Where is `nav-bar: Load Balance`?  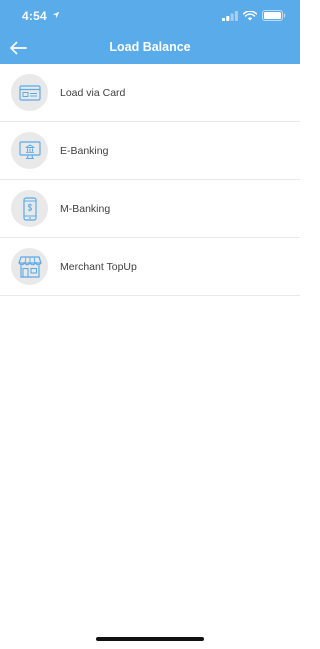 nav-bar: Load Balance is located at coordinates (150, 48).